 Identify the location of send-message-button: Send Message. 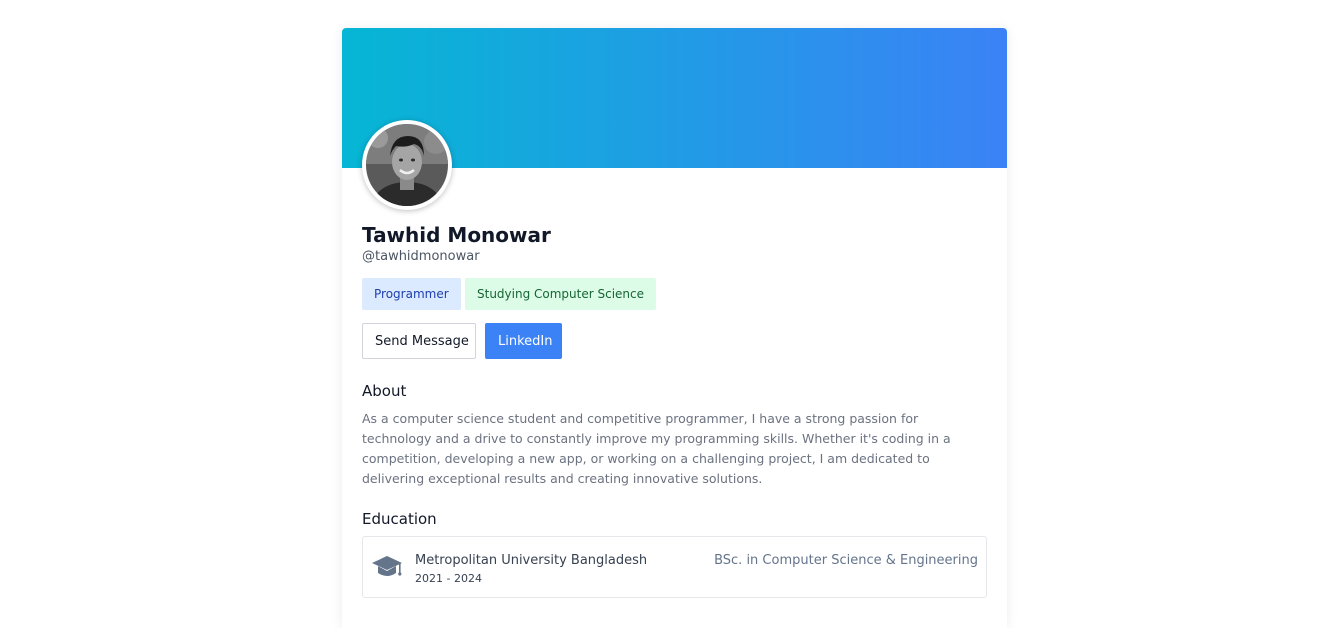
(419, 341).